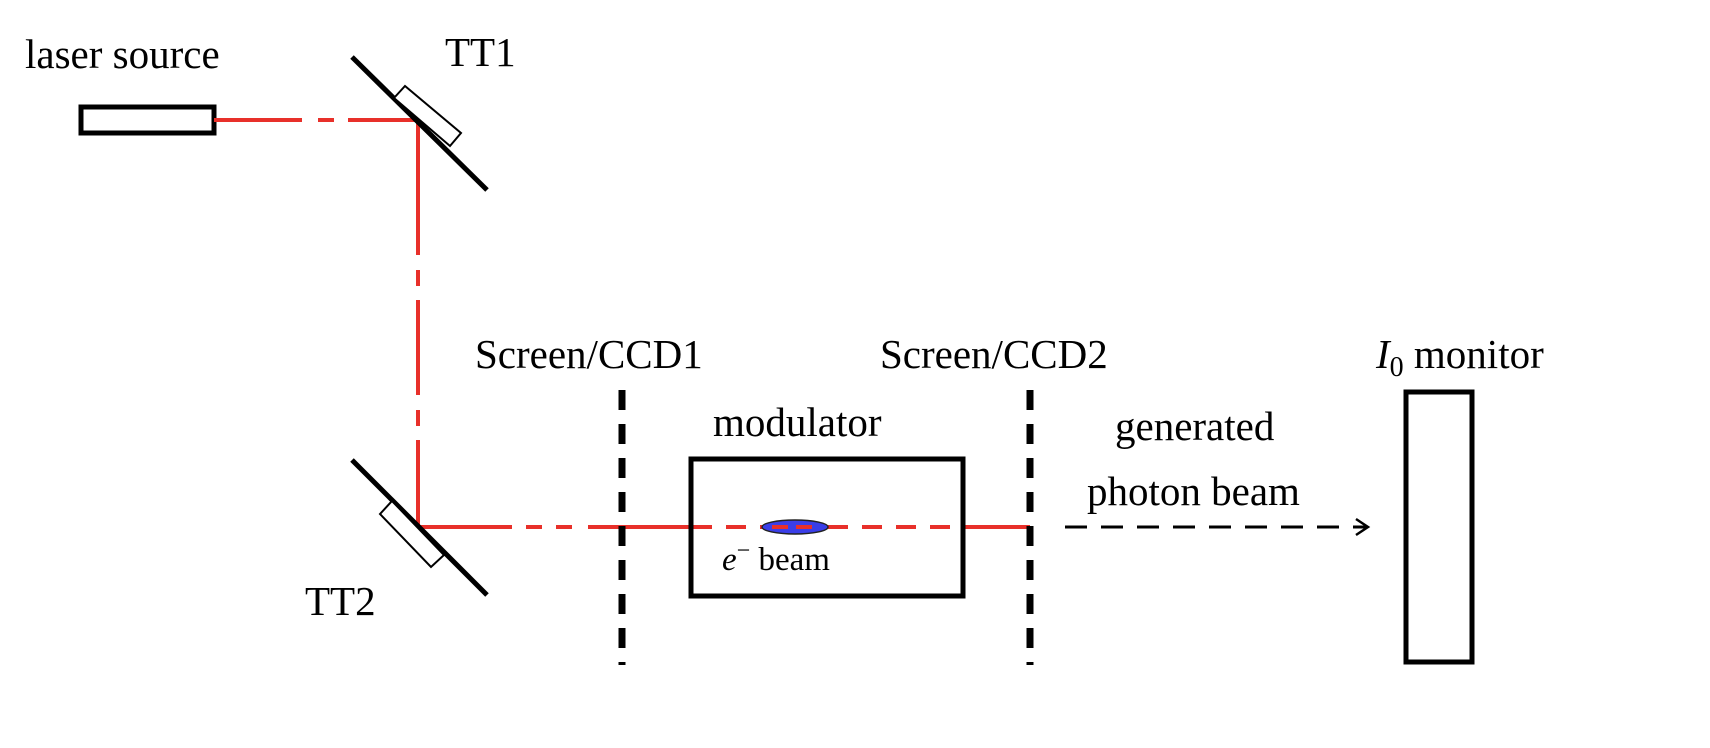 This screenshot has width=1710, height=748. Describe the element at coordinates (340, 601) in the screenshot. I see `label-tt2: TT2` at that location.